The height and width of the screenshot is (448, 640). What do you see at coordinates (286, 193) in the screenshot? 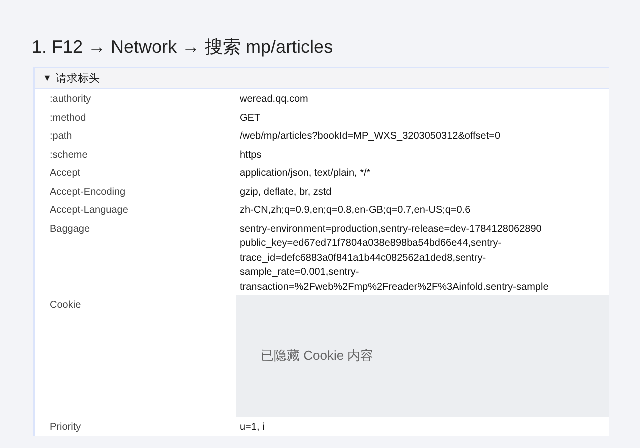
I see `header-value: gzip, deflate, br, zstd` at bounding box center [286, 193].